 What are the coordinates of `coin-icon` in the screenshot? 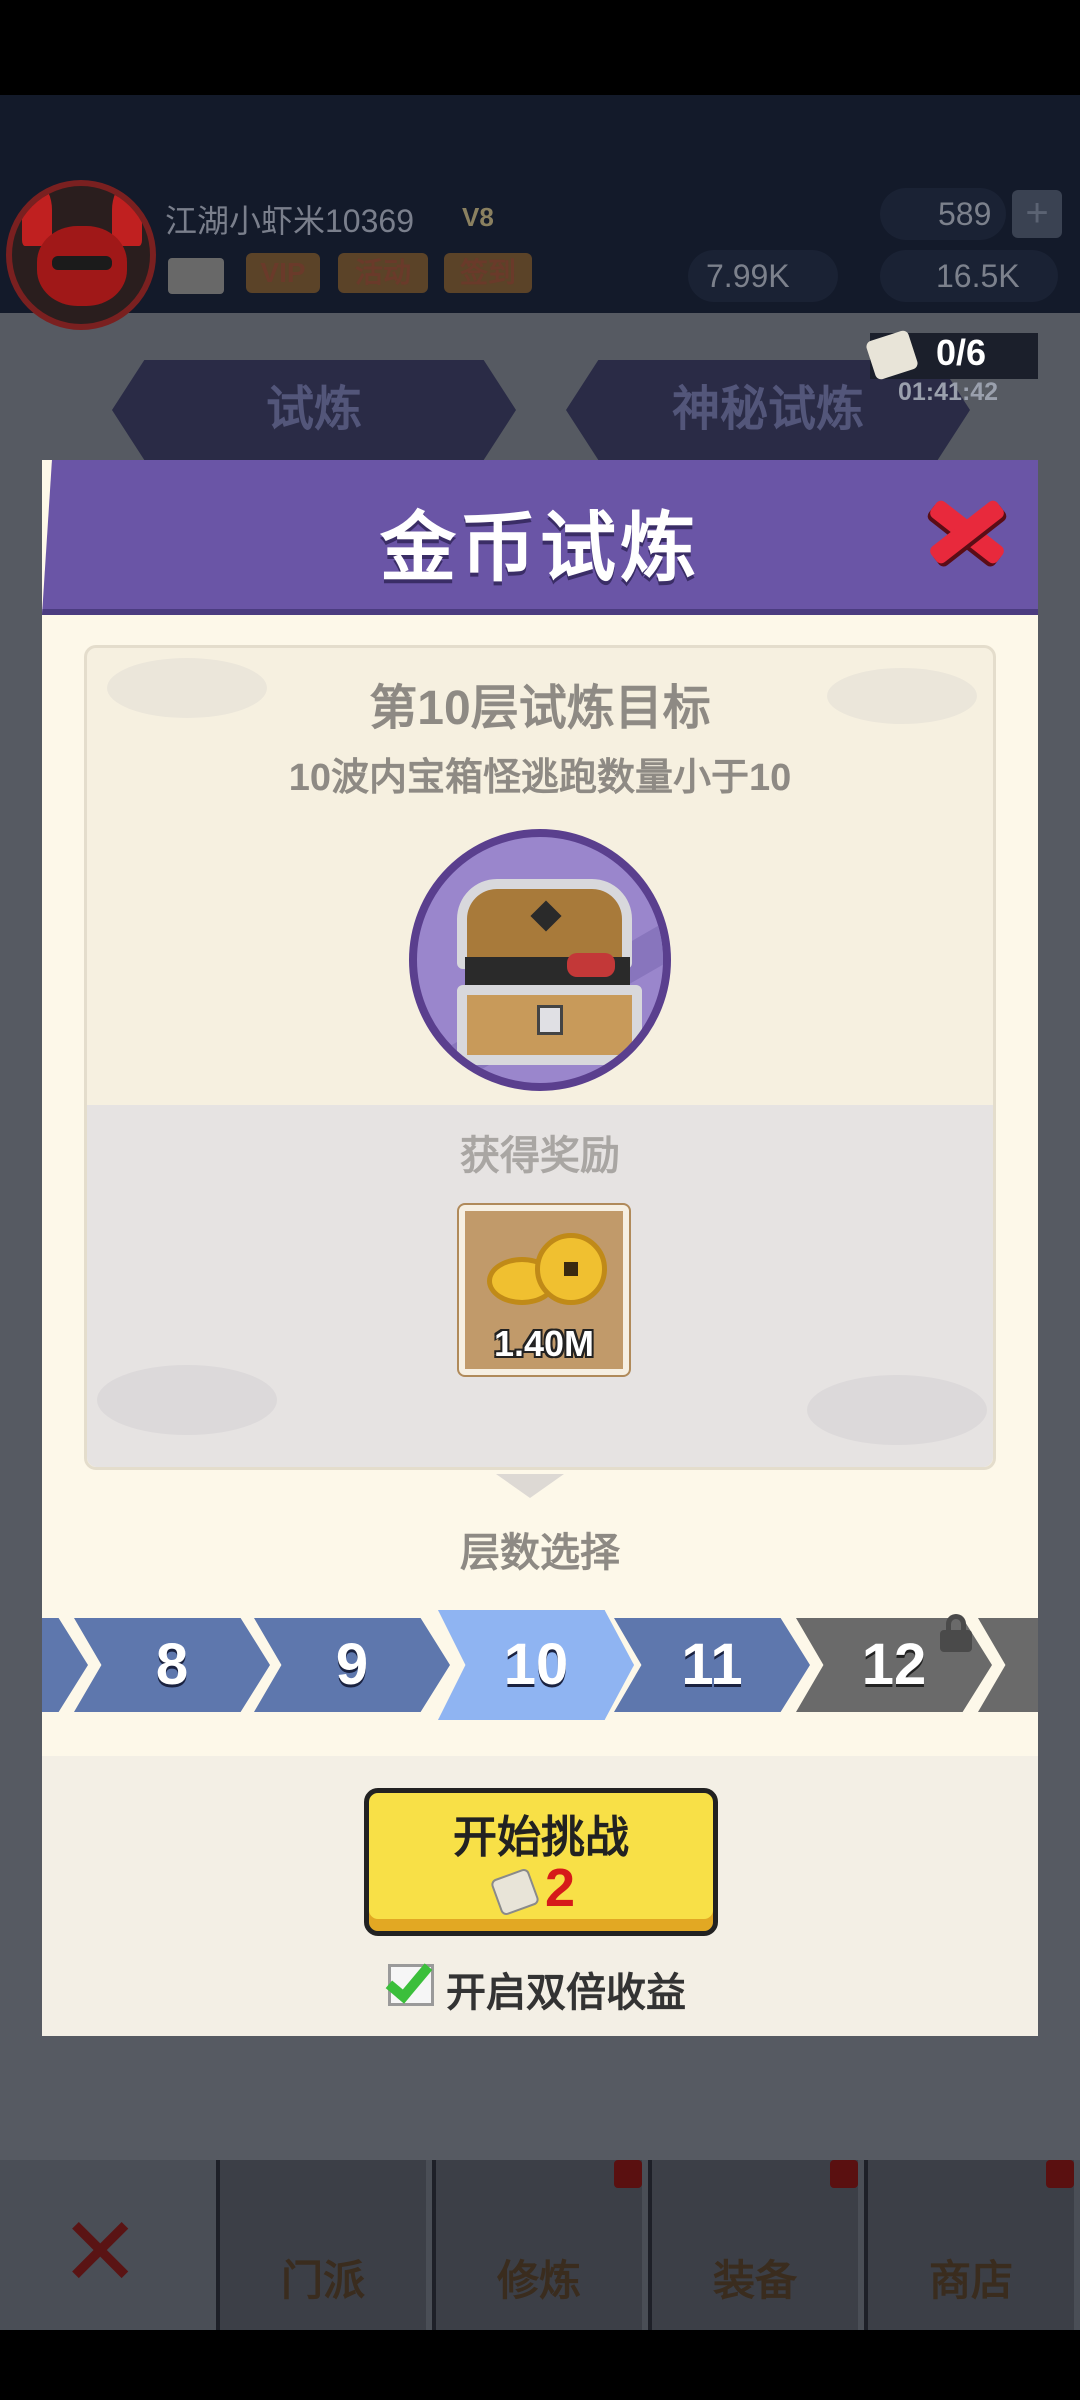 It's located at (571, 1269).